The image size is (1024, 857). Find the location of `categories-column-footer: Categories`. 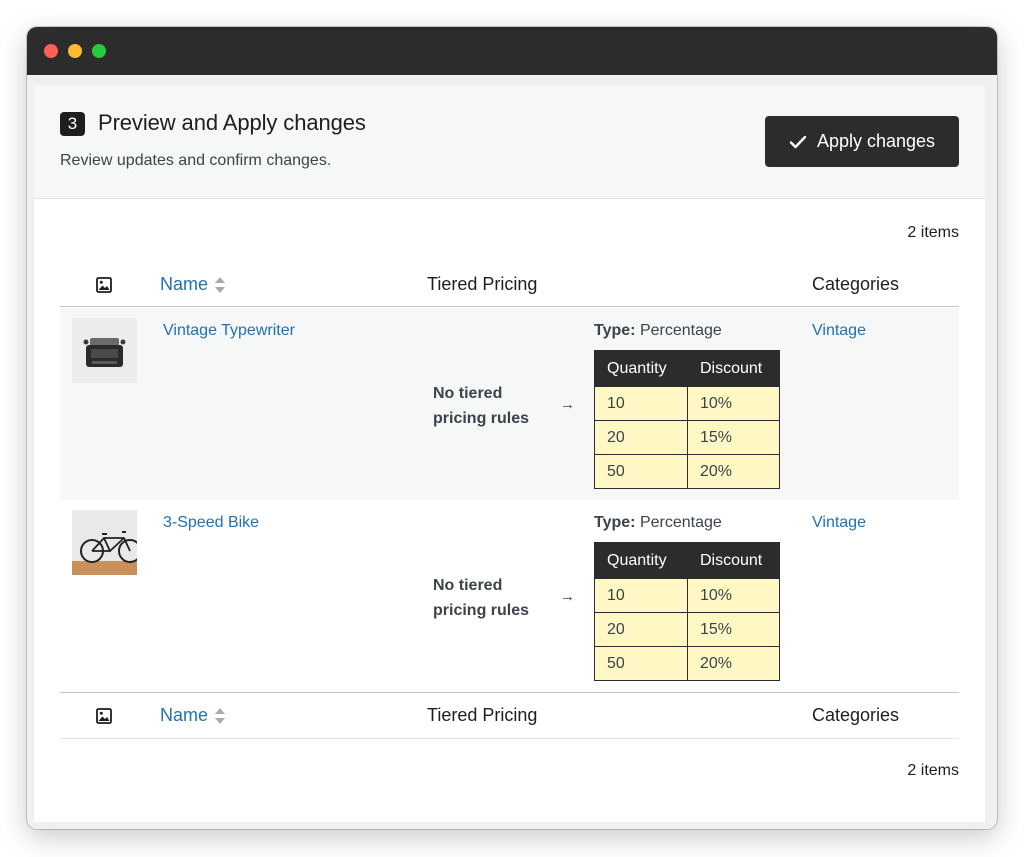

categories-column-footer: Categories is located at coordinates (856, 715).